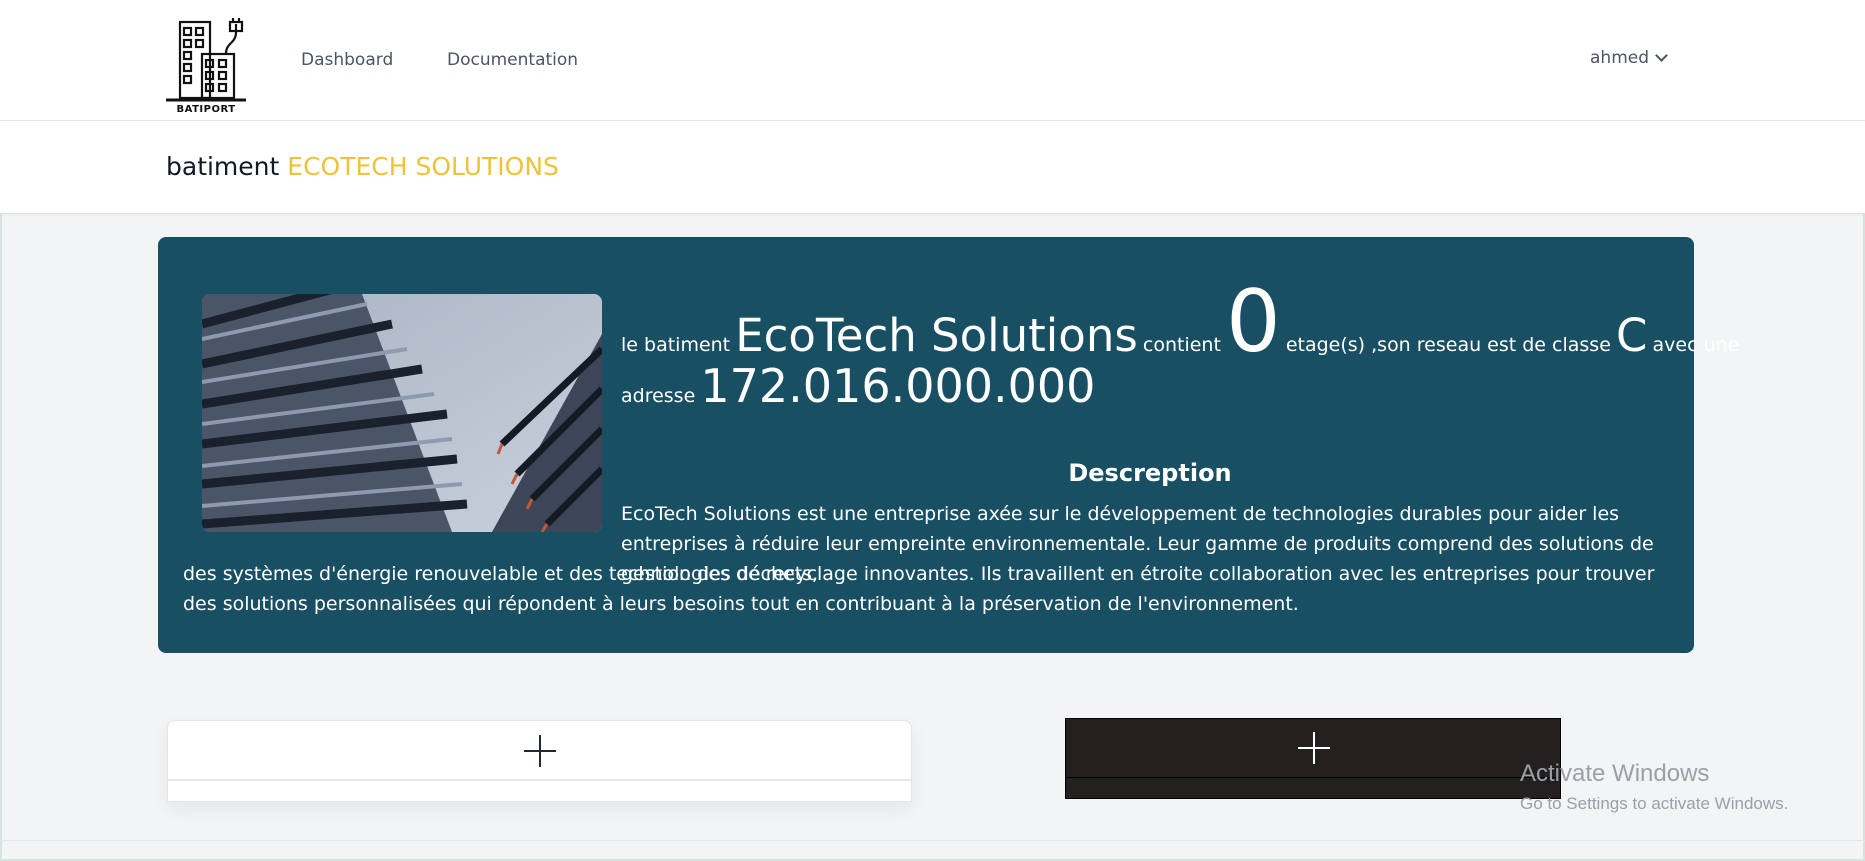  I want to click on building-photo, so click(402, 413).